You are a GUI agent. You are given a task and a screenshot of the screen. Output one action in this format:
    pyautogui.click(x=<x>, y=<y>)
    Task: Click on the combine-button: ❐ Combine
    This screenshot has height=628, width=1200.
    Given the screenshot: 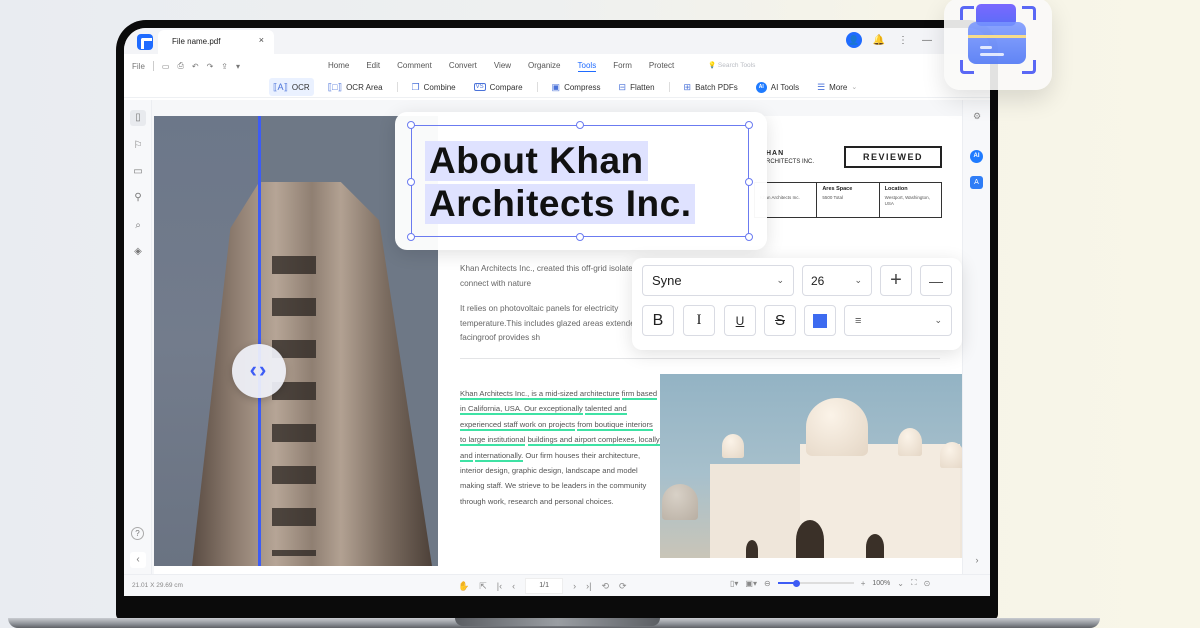 What is the action you would take?
    pyautogui.click(x=434, y=87)
    